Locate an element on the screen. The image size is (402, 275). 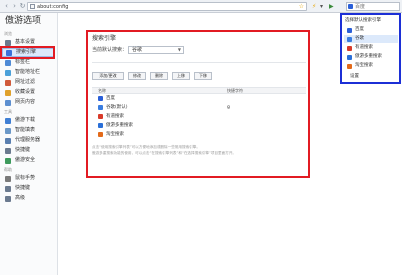
section-label: 工具 is located at coordinates (8, 111).